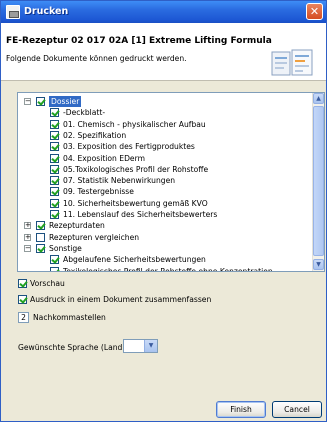 This screenshot has height=422, width=327. What do you see at coordinates (150, 346) in the screenshot?
I see `chevron-down-icon: ▼` at bounding box center [150, 346].